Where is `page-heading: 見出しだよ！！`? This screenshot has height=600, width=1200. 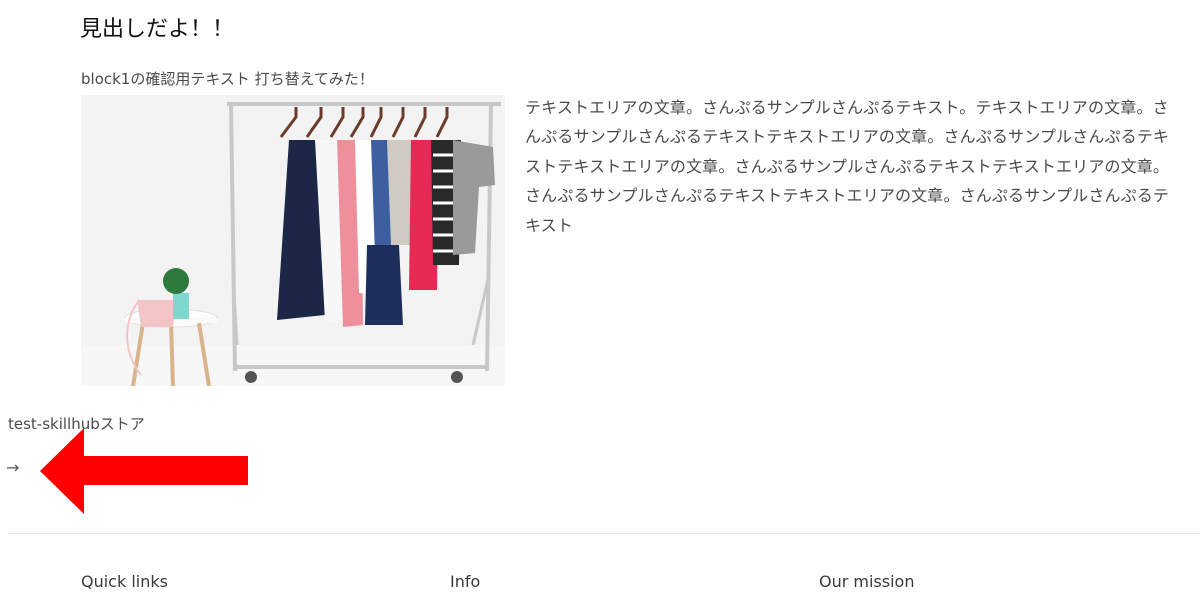
page-heading: 見出しだよ！！ is located at coordinates (157, 29).